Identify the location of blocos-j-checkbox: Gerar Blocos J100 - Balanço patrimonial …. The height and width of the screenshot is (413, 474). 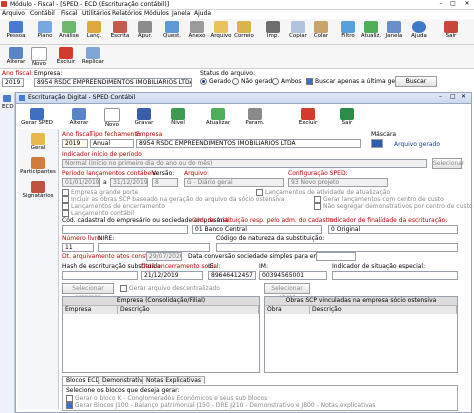
(220, 405).